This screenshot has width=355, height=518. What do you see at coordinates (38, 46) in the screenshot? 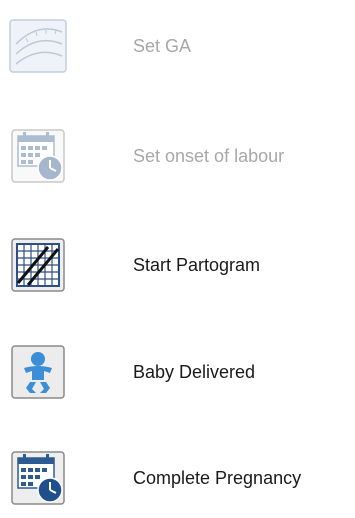
I see `ga-wheel-icon` at bounding box center [38, 46].